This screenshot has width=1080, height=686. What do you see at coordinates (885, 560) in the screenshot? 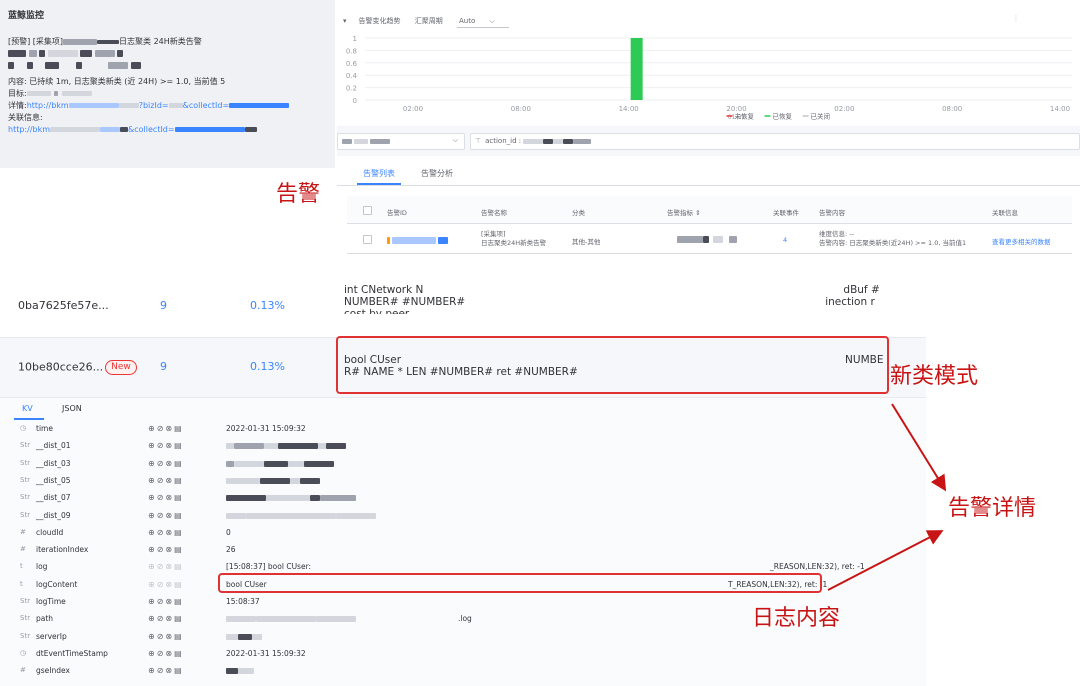
I see `arrow-from-log-content` at bounding box center [885, 560].